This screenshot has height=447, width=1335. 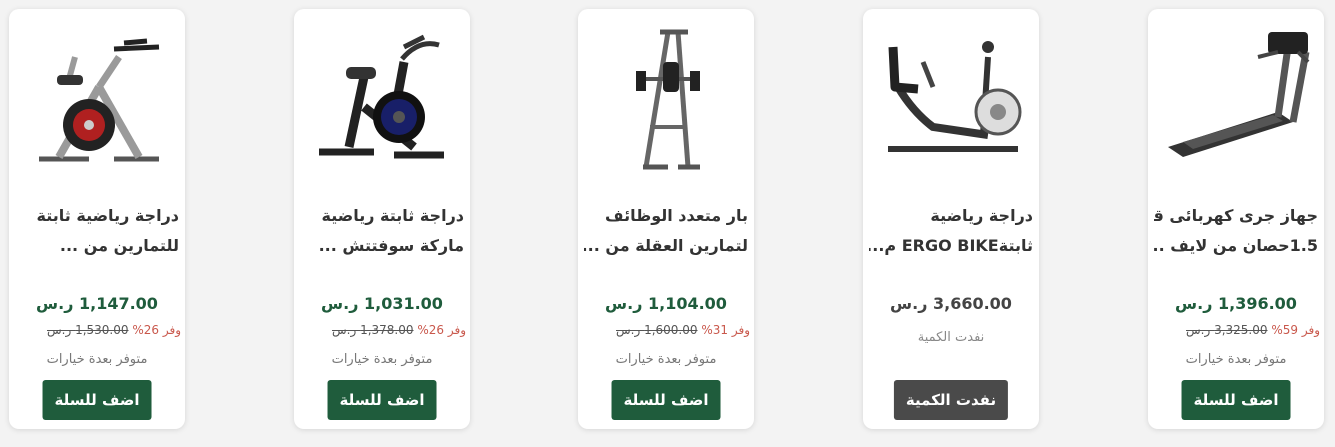 I want to click on price: 3,660.00 ر.س, so click(x=951, y=303).